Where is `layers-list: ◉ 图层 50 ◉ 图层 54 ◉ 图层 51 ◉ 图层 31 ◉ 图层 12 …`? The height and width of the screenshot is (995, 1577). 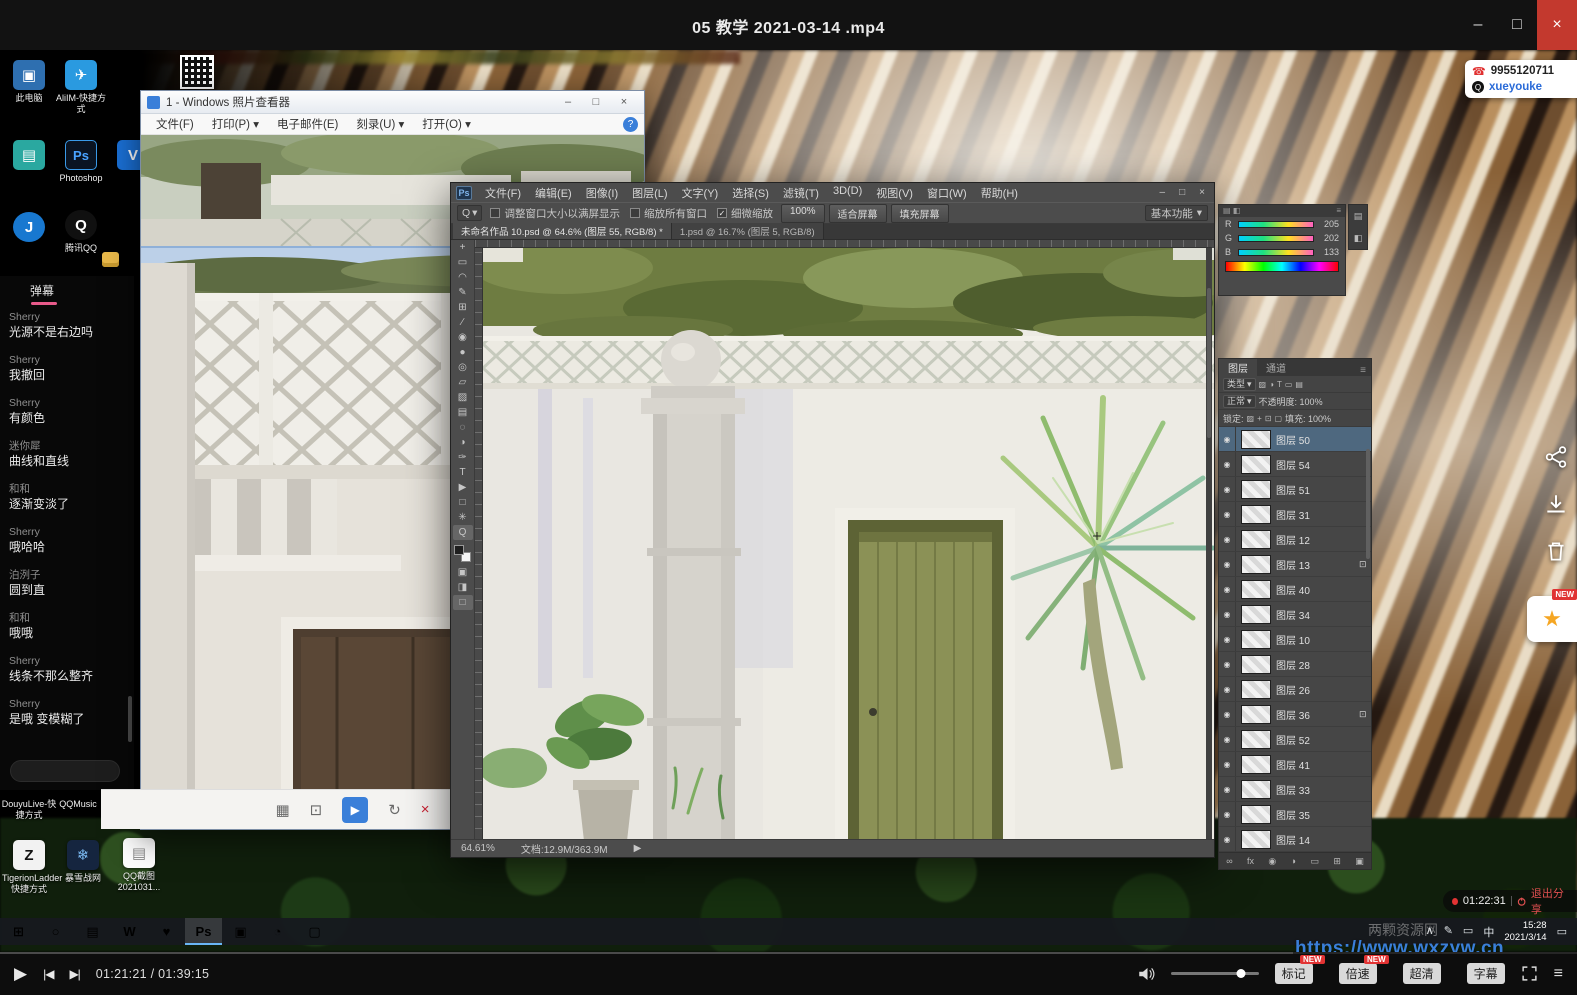
layers-list: ◉ 图层 50 ◉ 图层 54 ◉ 图层 51 ◉ 图层 31 ◉ 图层 12 … is located at coordinates (1295, 639).